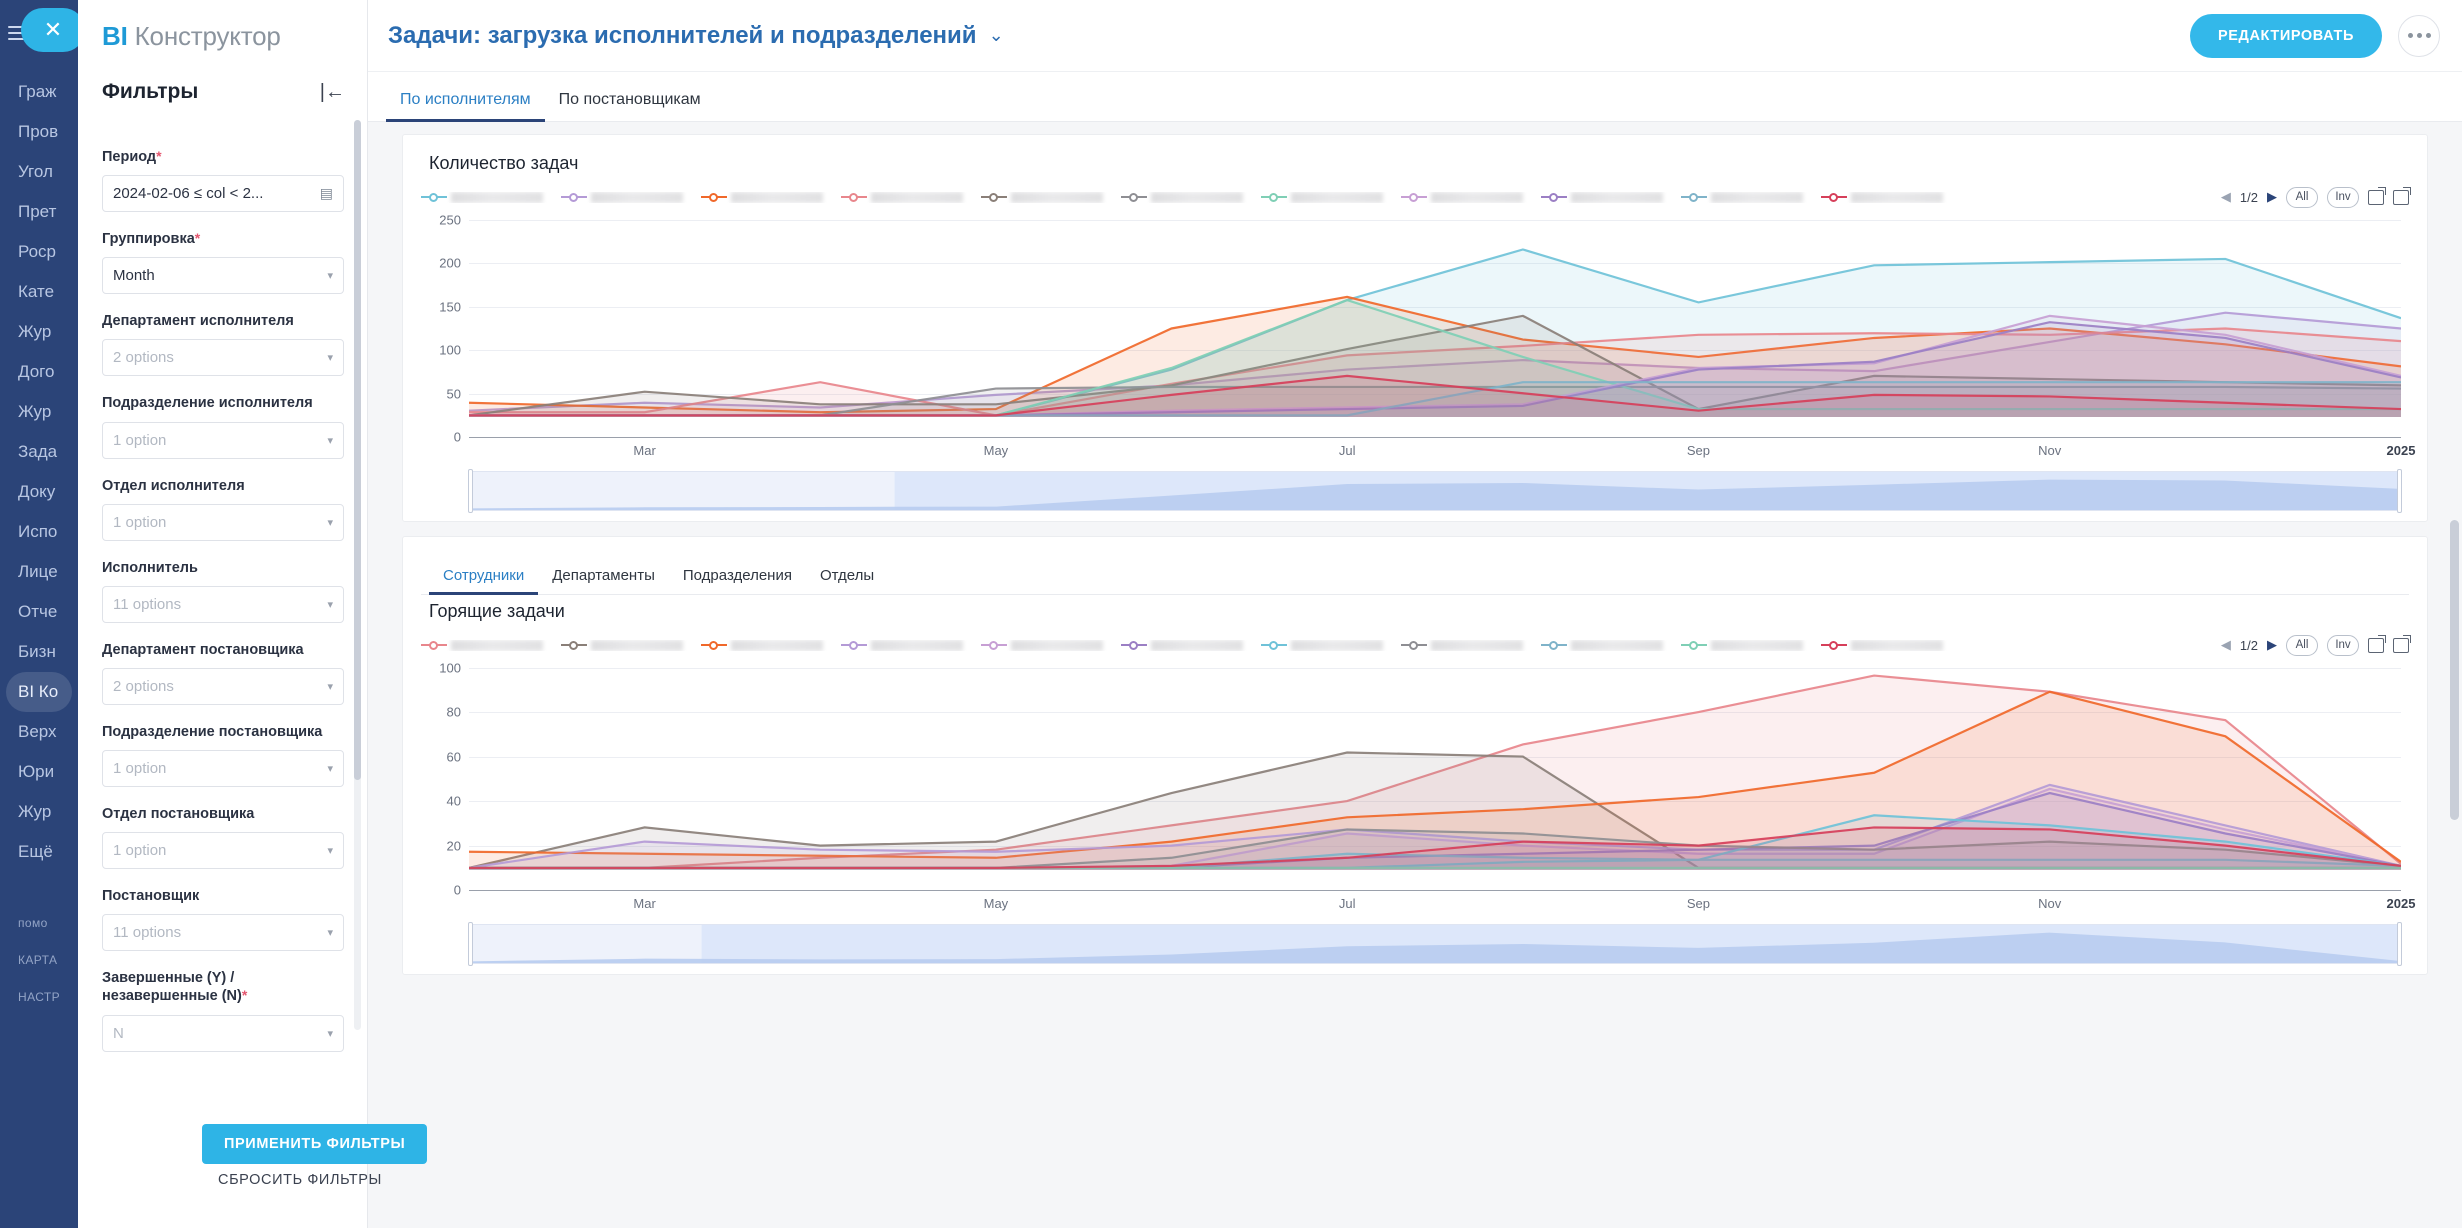  I want to click on brush-handle-right, so click(2399, 491).